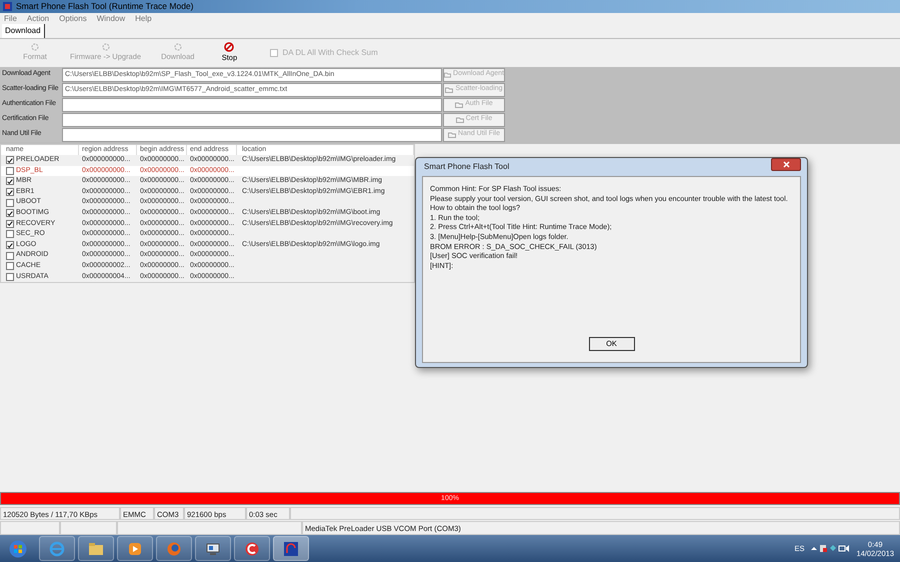  I want to click on window-title: Smart Phone Flash Tool (Runtime Trace Mode), so click(105, 6).